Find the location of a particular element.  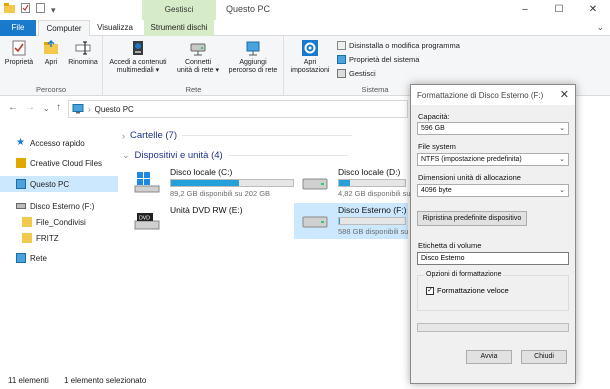

nav-item-file-condivisi: File_Condivisi is located at coordinates (59, 222).